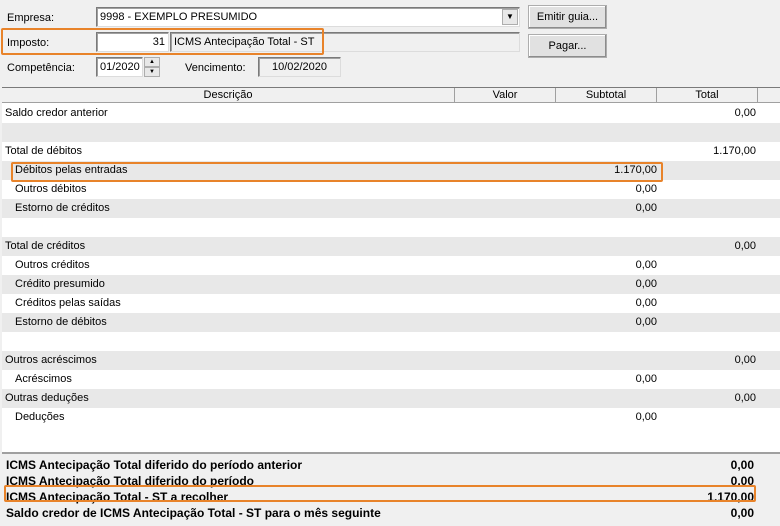  I want to click on imposto-description: ICMS Antecipação Total - ST, so click(345, 42).